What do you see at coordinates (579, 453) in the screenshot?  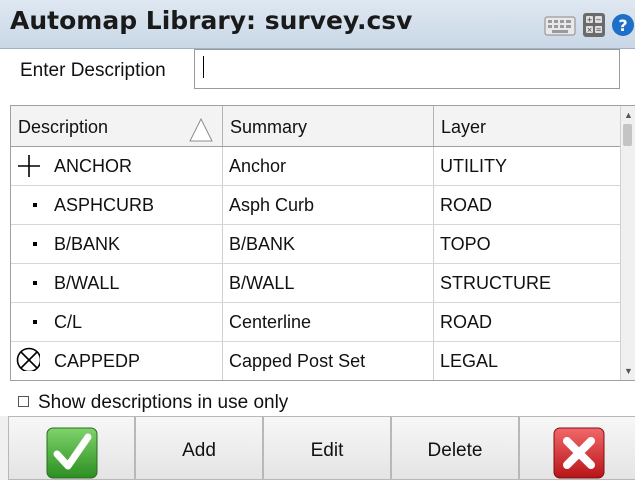 I see `red-x-icon` at bounding box center [579, 453].